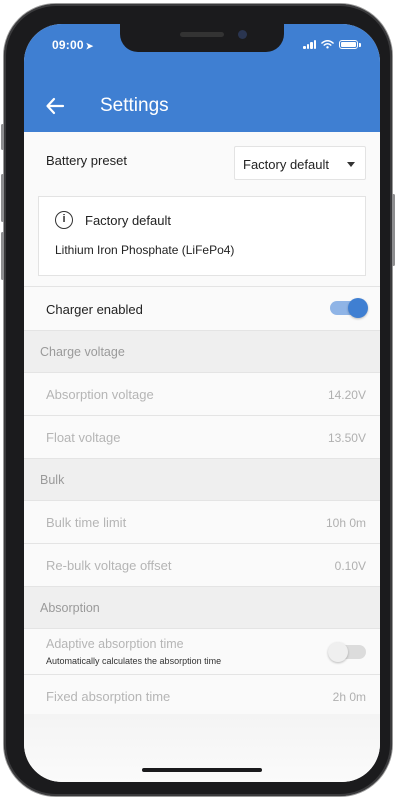 The image size is (396, 800). What do you see at coordinates (94, 309) in the screenshot?
I see `charger-enabled-label: Charger enabled` at bounding box center [94, 309].